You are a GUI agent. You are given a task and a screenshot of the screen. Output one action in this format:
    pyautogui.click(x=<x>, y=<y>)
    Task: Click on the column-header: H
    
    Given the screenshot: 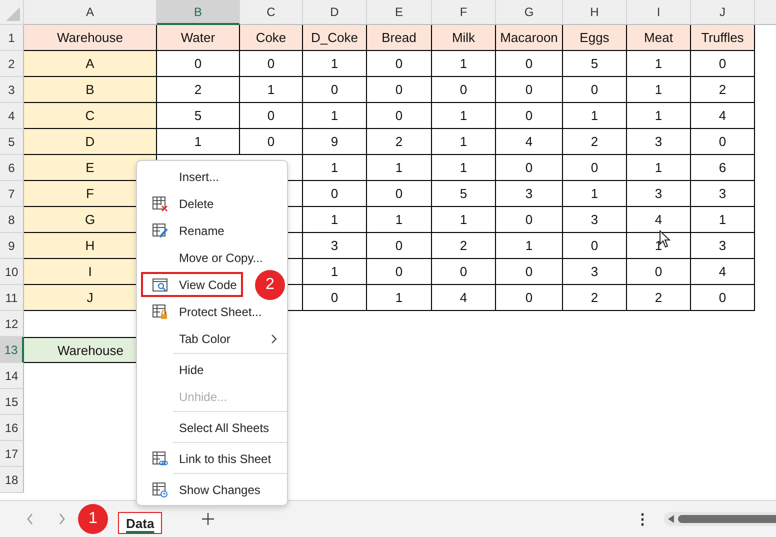 What is the action you would take?
    pyautogui.click(x=595, y=12)
    